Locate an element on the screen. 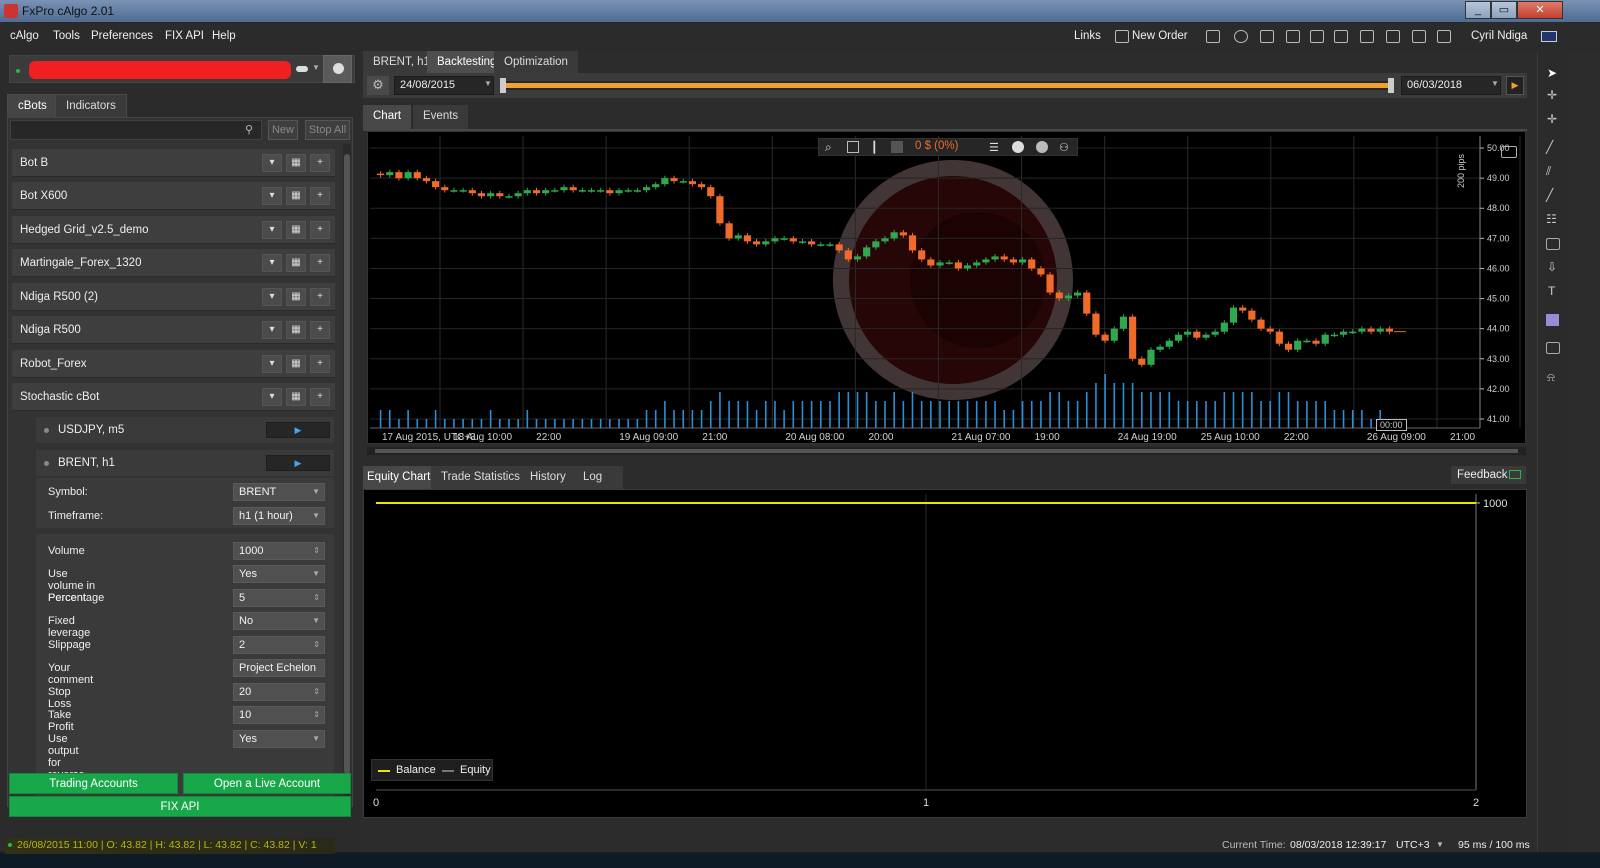 The width and height of the screenshot is (1600, 868). cbot-instance: BRENT, h1 ▶ is located at coordinates (185, 463).